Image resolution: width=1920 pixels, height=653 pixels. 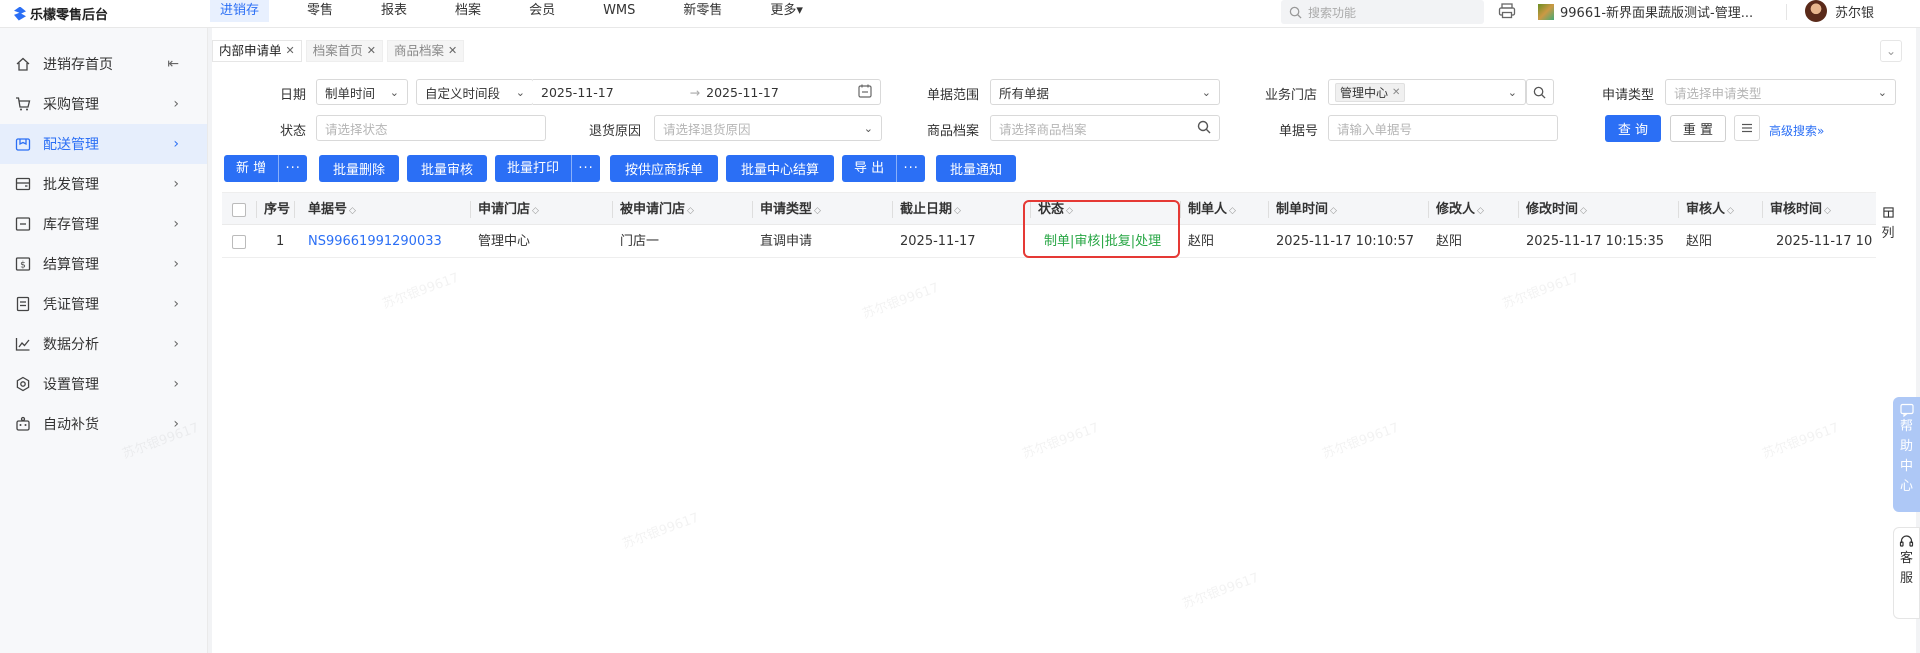 What do you see at coordinates (790, 209) in the screenshot?
I see `col-apply-type: 申请类型 ◇` at bounding box center [790, 209].